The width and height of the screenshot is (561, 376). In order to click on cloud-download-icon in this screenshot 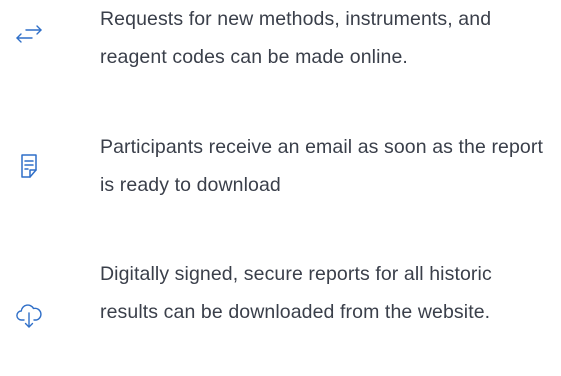, I will do `click(29, 315)`.